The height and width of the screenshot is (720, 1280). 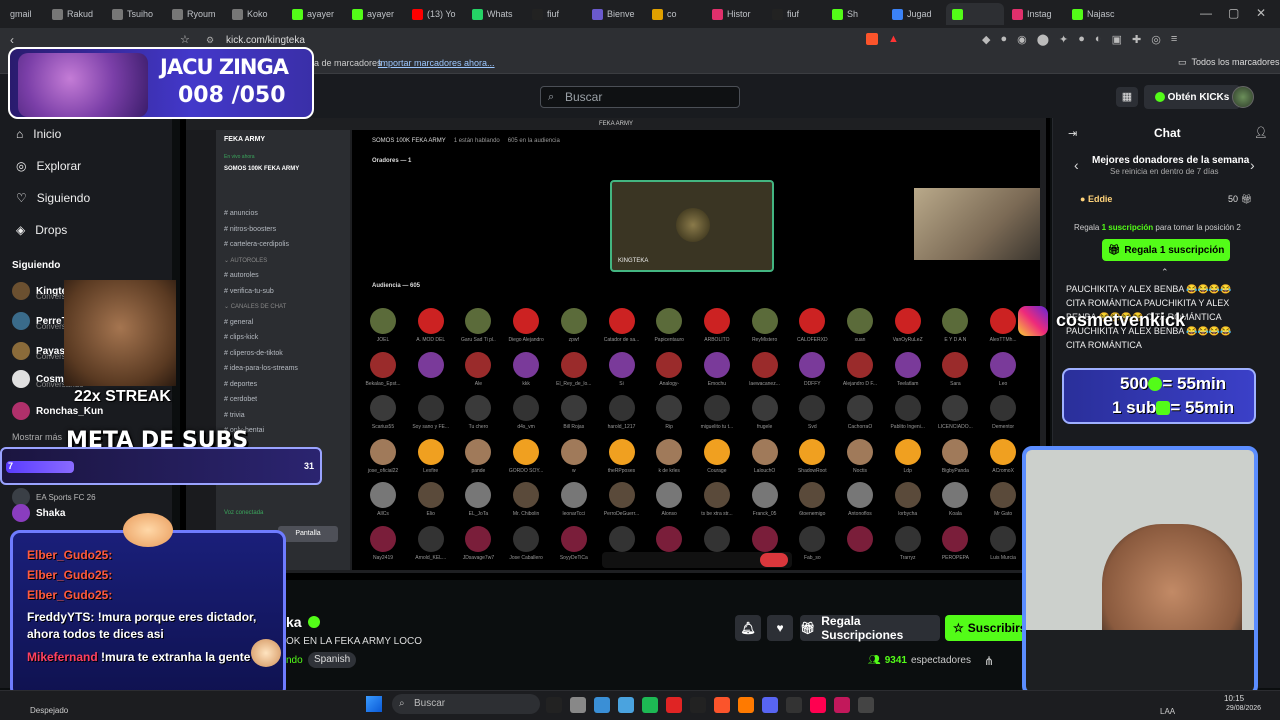 What do you see at coordinates (75, 14) in the screenshot?
I see `browser-tab: Rakud` at bounding box center [75, 14].